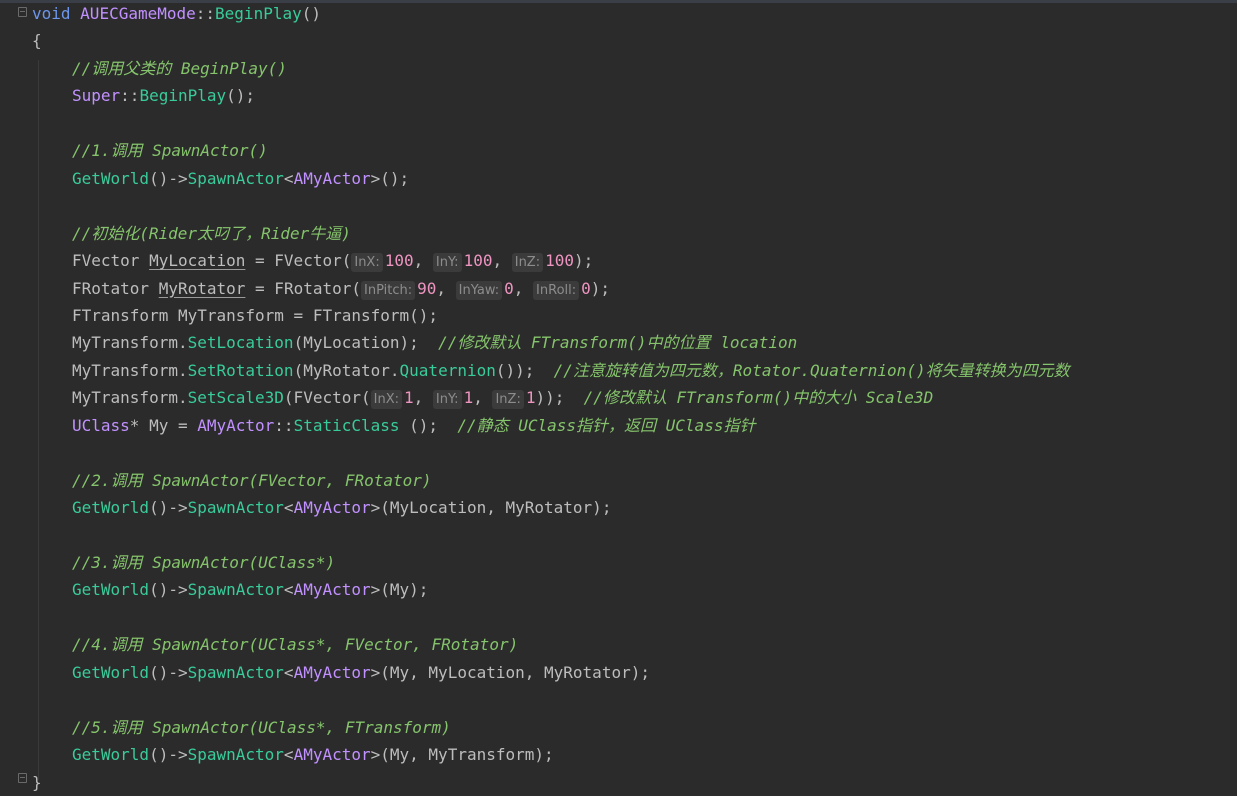  What do you see at coordinates (427, 288) in the screenshot?
I see `code-token: 90` at bounding box center [427, 288].